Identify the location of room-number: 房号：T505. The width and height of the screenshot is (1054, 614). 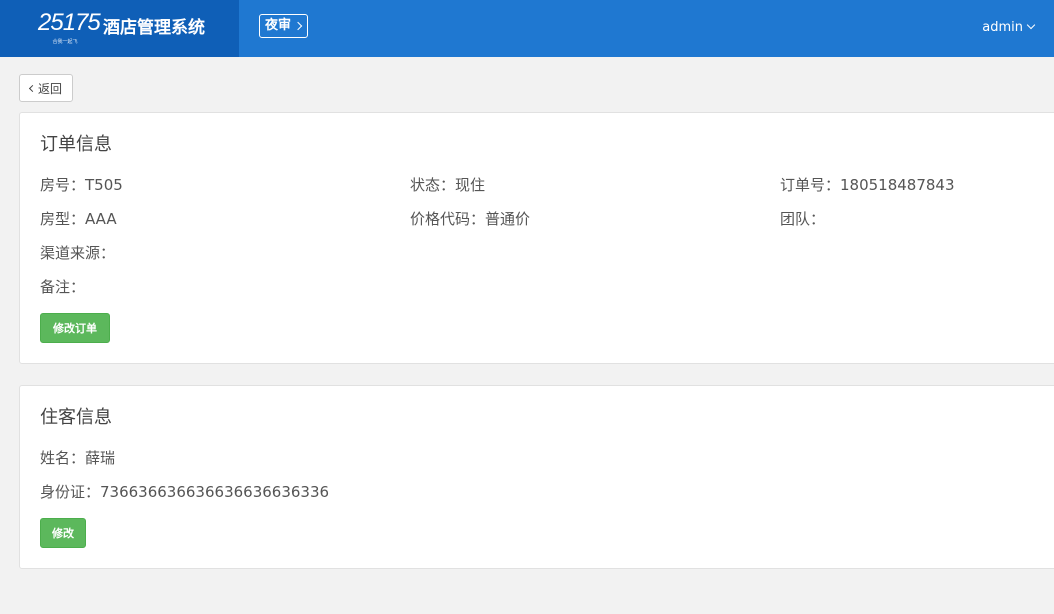
(81, 185).